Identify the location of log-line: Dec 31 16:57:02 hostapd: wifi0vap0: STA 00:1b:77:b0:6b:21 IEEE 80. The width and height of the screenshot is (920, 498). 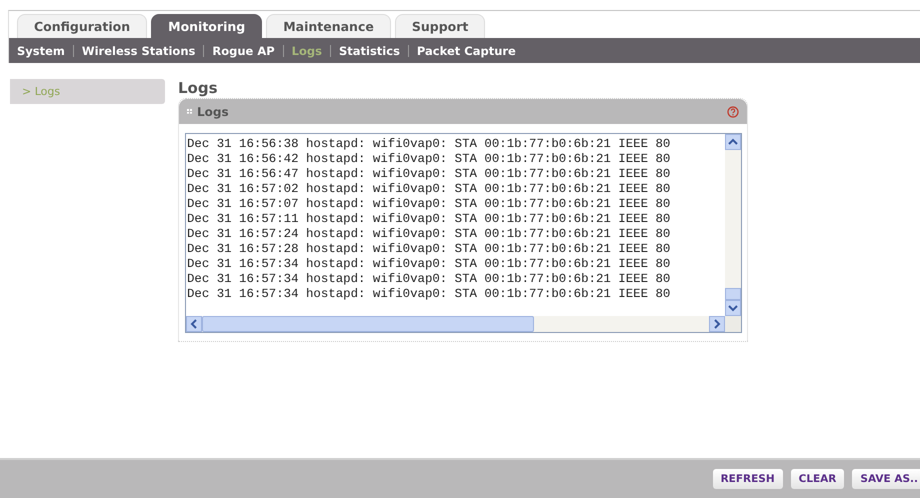
(429, 189).